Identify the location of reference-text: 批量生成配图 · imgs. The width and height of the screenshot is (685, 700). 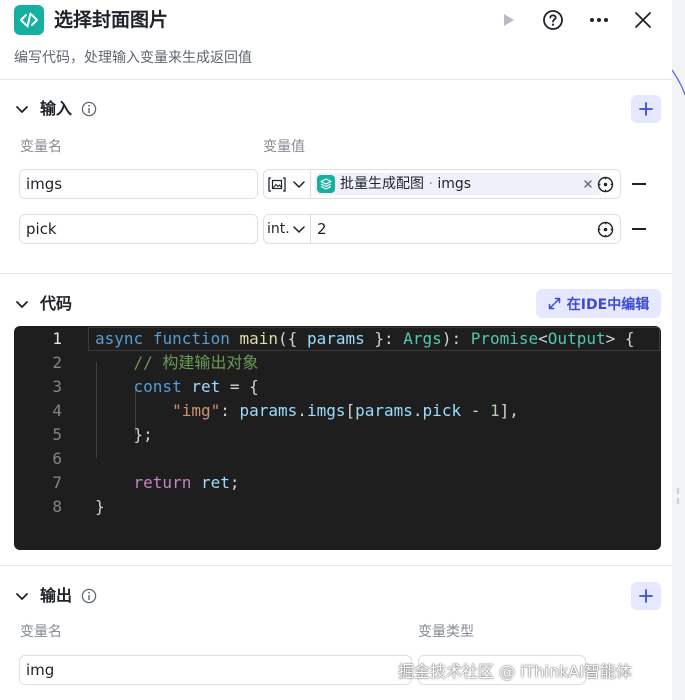
(406, 184).